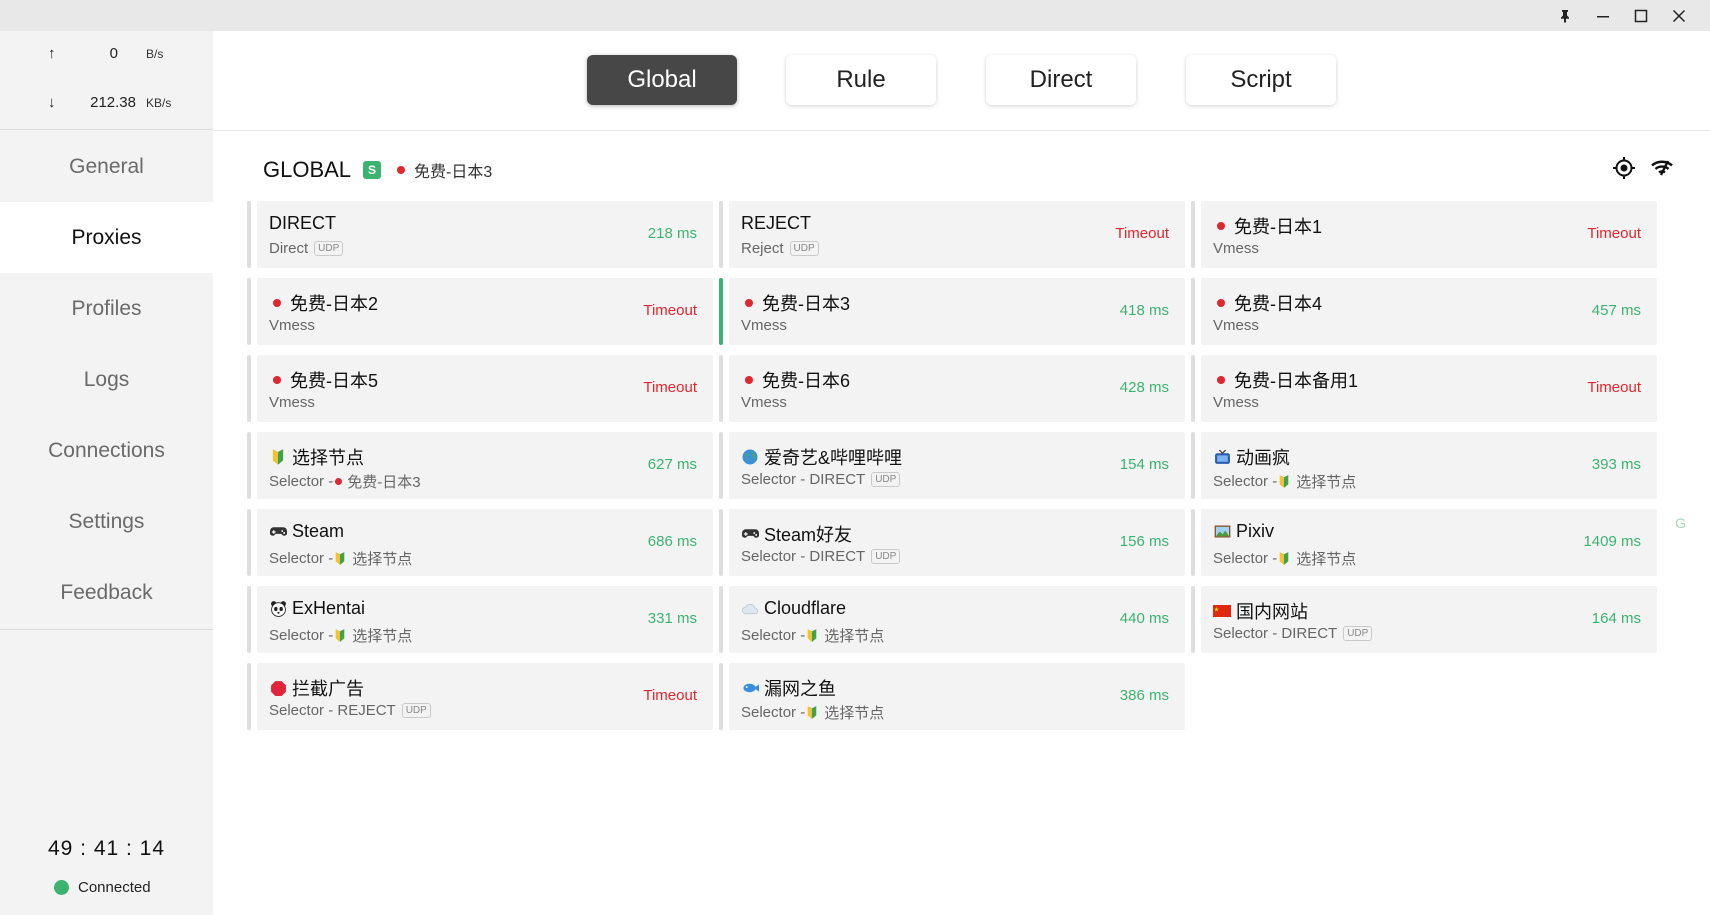 The width and height of the screenshot is (1710, 915). I want to click on proxy-delay: 627 ms, so click(672, 464).